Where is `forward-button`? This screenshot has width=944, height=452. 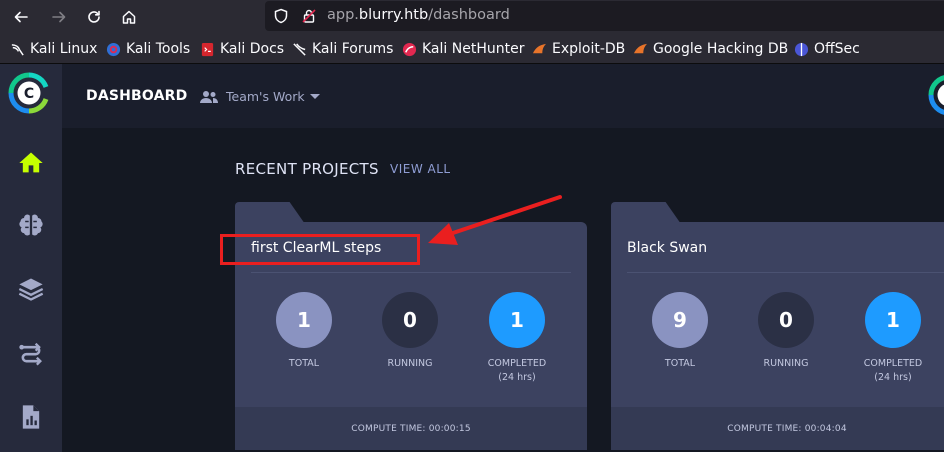
forward-button is located at coordinates (59, 17).